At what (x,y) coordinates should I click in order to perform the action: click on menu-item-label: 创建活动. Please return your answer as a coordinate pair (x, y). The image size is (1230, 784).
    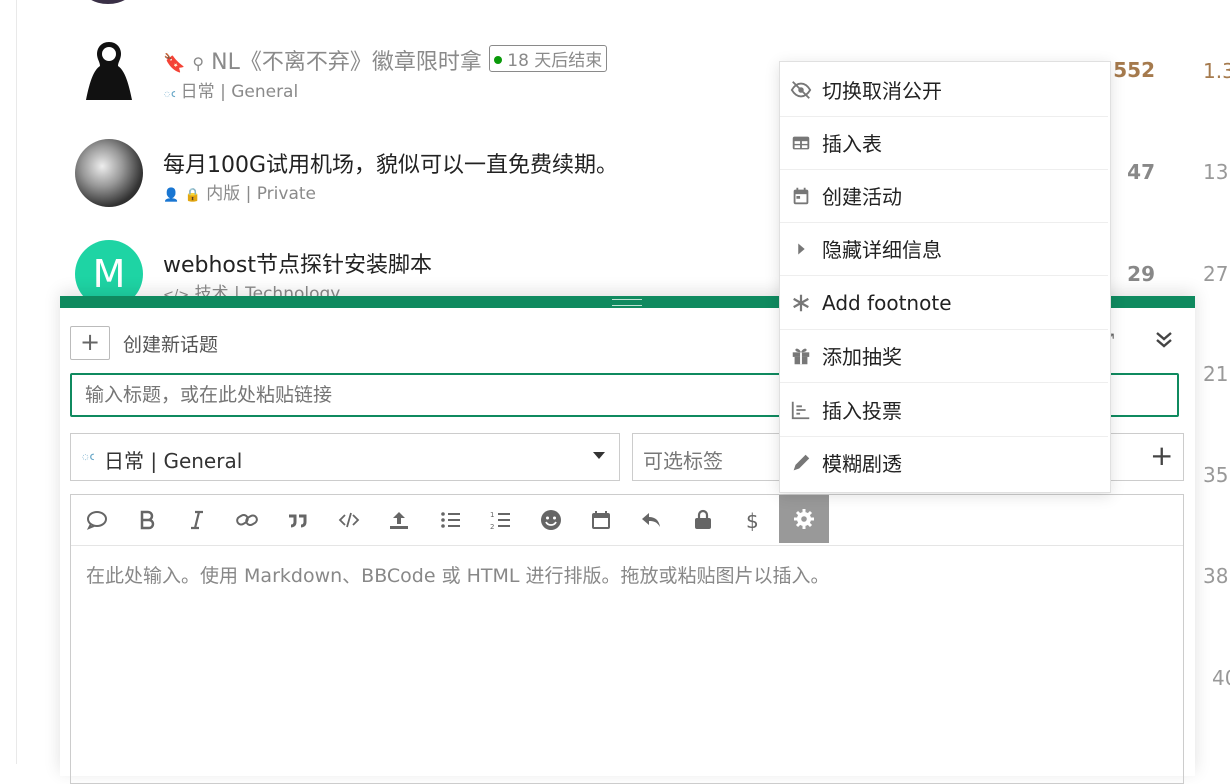
    Looking at the image, I should click on (862, 197).